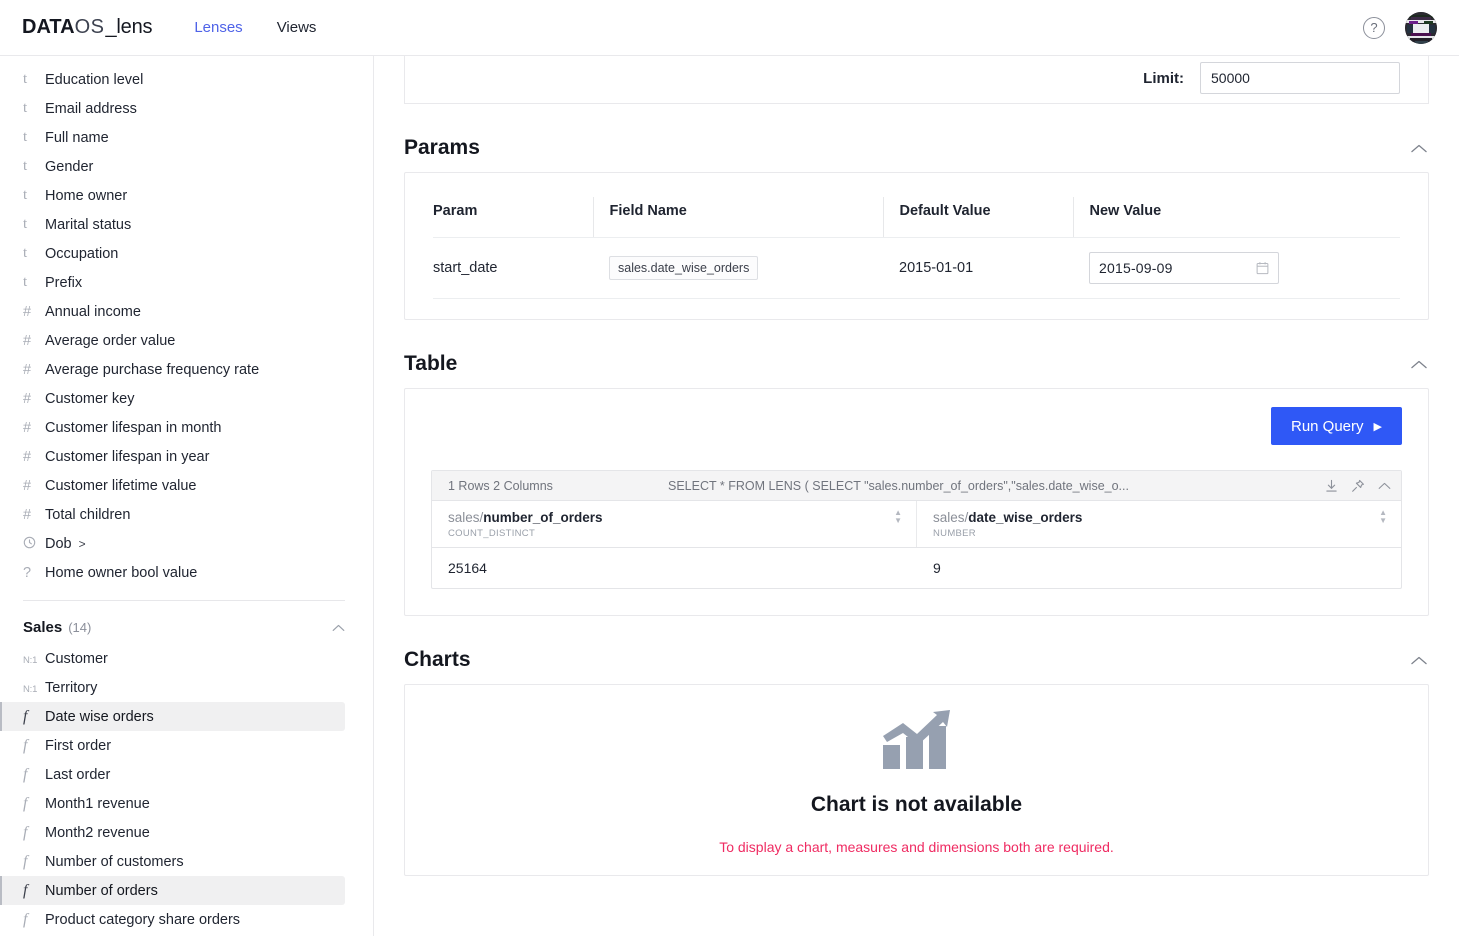 This screenshot has width=1459, height=936. What do you see at coordinates (186, 398) in the screenshot?
I see `sidebar-item-customer-key: # Customer key` at bounding box center [186, 398].